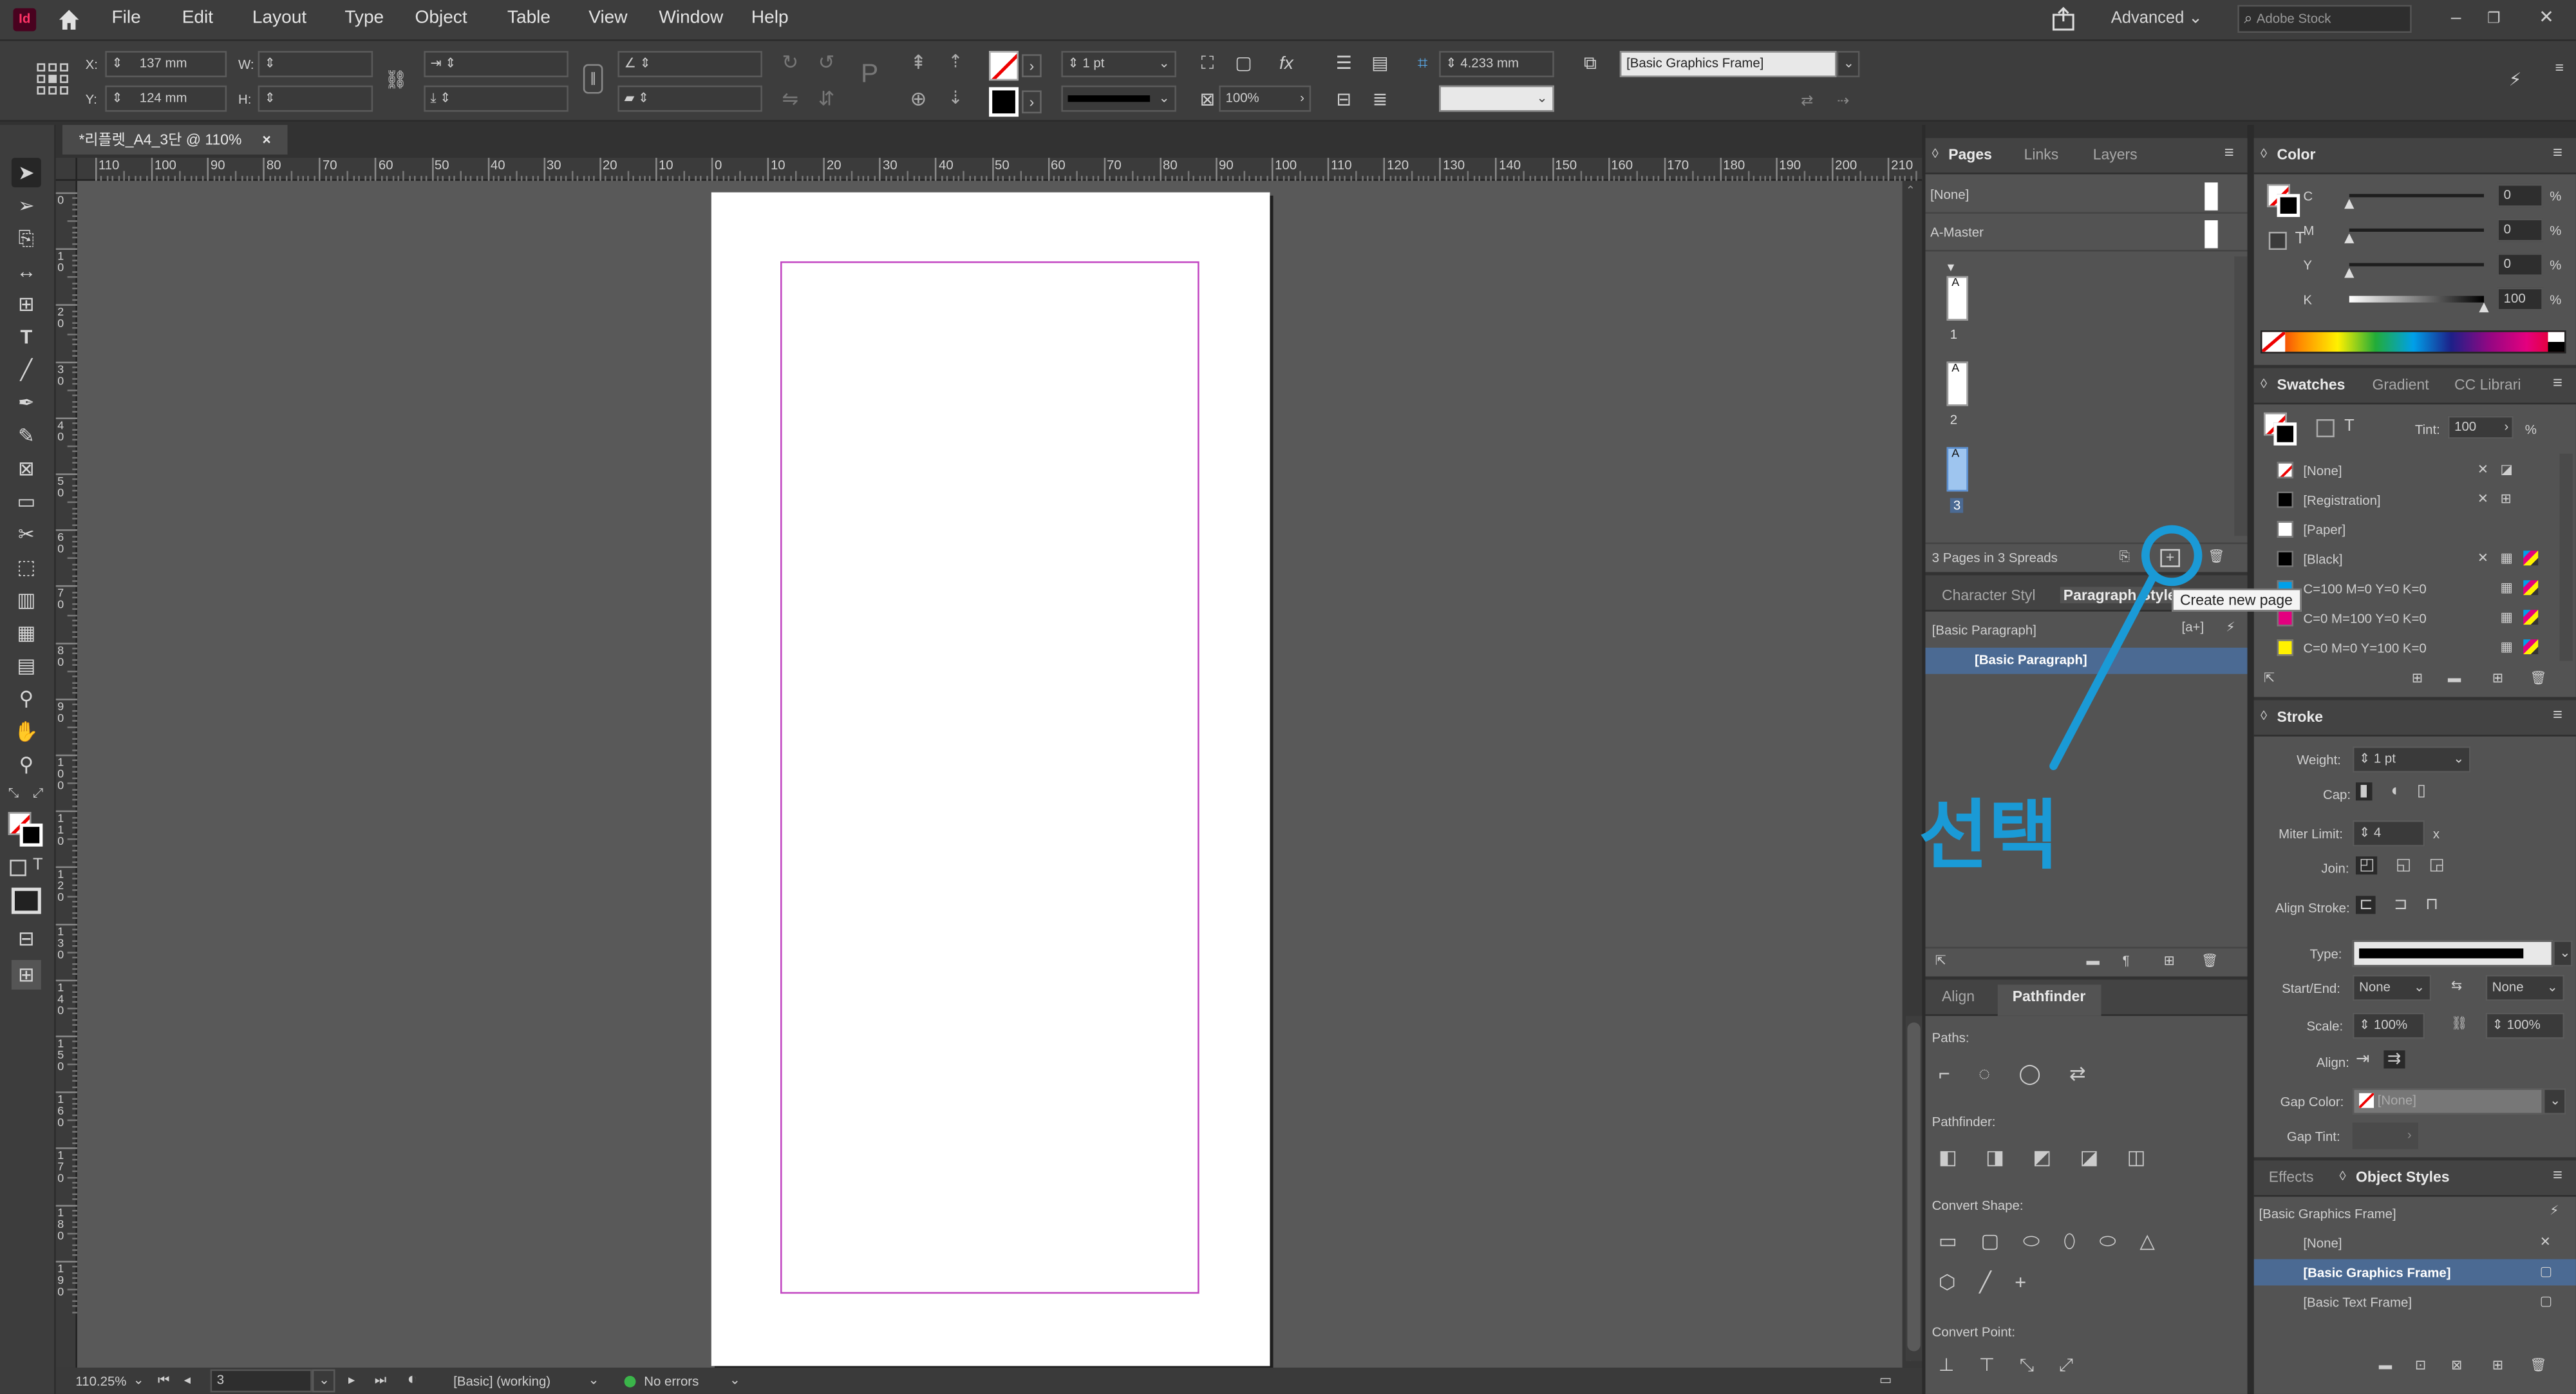 This screenshot has height=1394, width=2576. I want to click on opacity-field: 100% ›, so click(1265, 98).